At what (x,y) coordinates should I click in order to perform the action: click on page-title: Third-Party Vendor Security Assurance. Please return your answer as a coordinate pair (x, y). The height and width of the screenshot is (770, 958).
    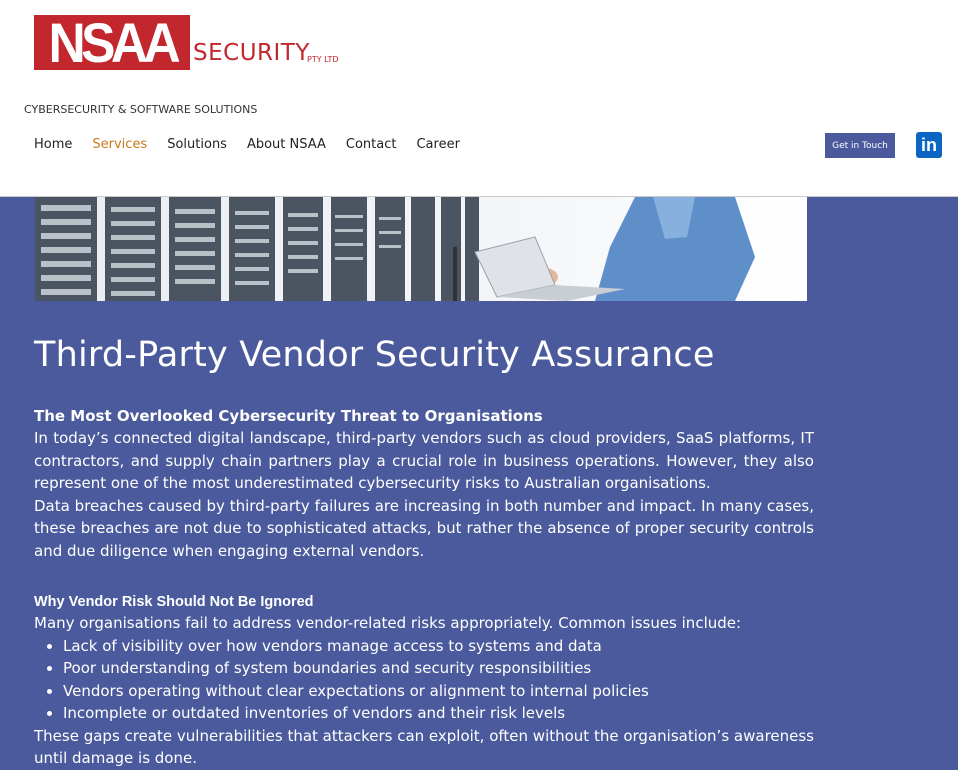
    Looking at the image, I should click on (374, 355).